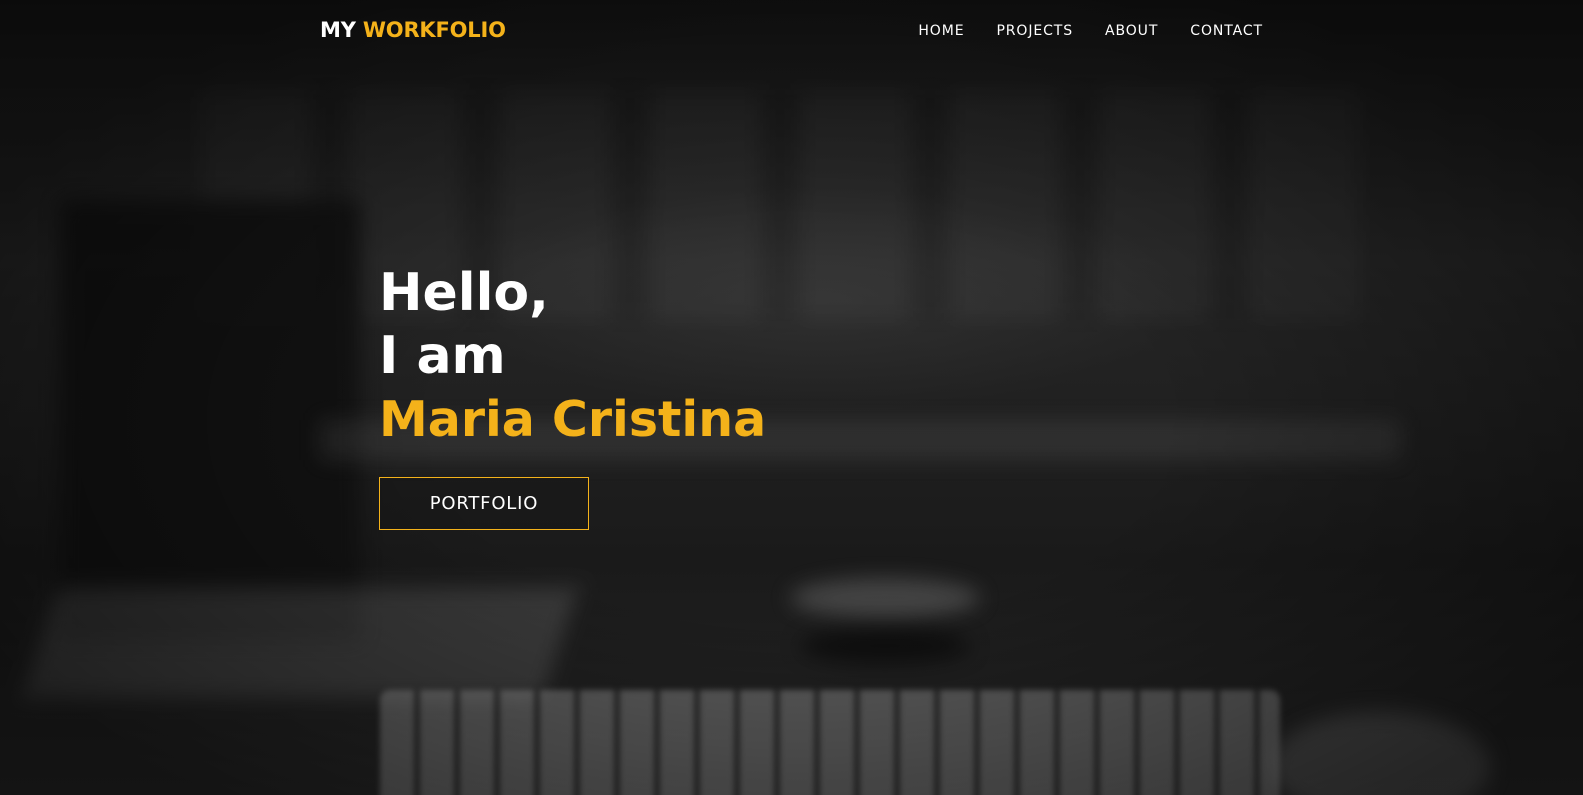  I want to click on logo-text-accent: WORKFOLIO, so click(434, 30).